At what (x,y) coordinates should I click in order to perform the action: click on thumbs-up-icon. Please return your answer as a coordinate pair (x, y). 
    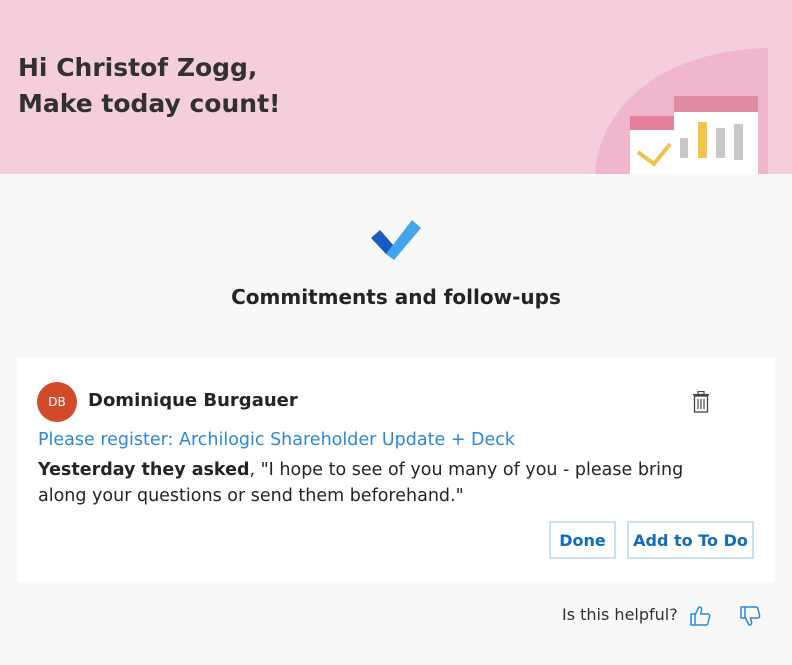
    Looking at the image, I should click on (700, 616).